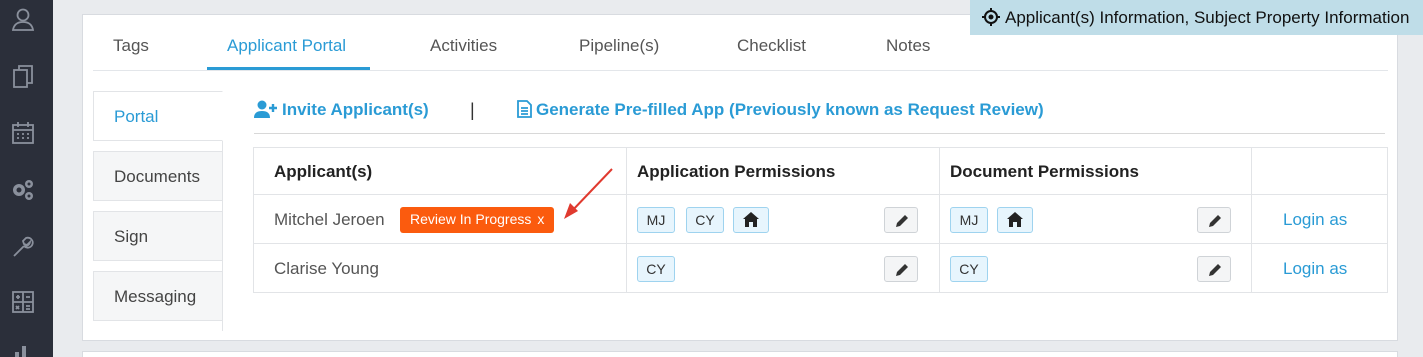 The height and width of the screenshot is (357, 1423). Describe the element at coordinates (323, 171) in the screenshot. I see `header-applicants: Applicant(s)` at that location.